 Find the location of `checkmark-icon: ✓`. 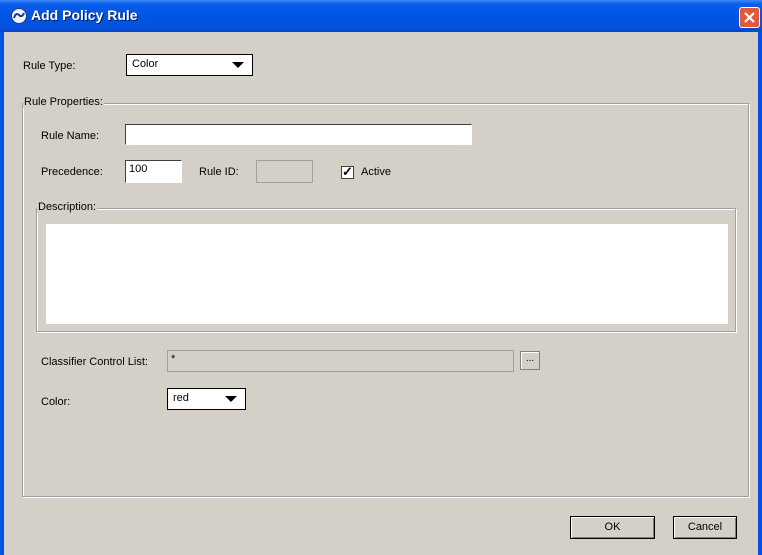

checkmark-icon: ✓ is located at coordinates (347, 171).